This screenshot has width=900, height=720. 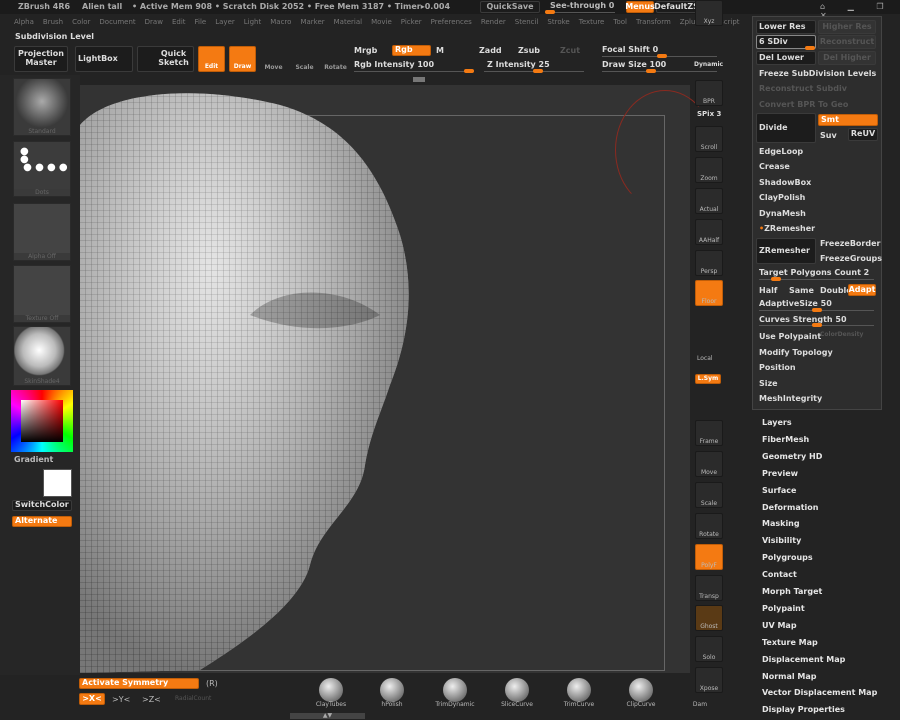 What do you see at coordinates (795, 303) in the screenshot?
I see `adaptive-size-slider: AdaptiveSize 50` at bounding box center [795, 303].